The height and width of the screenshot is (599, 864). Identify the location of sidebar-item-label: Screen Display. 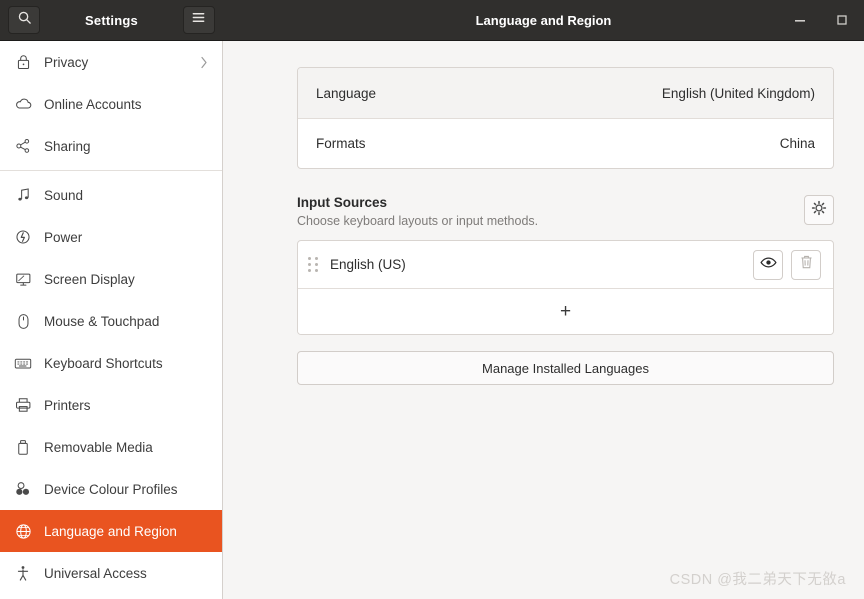
(89, 279).